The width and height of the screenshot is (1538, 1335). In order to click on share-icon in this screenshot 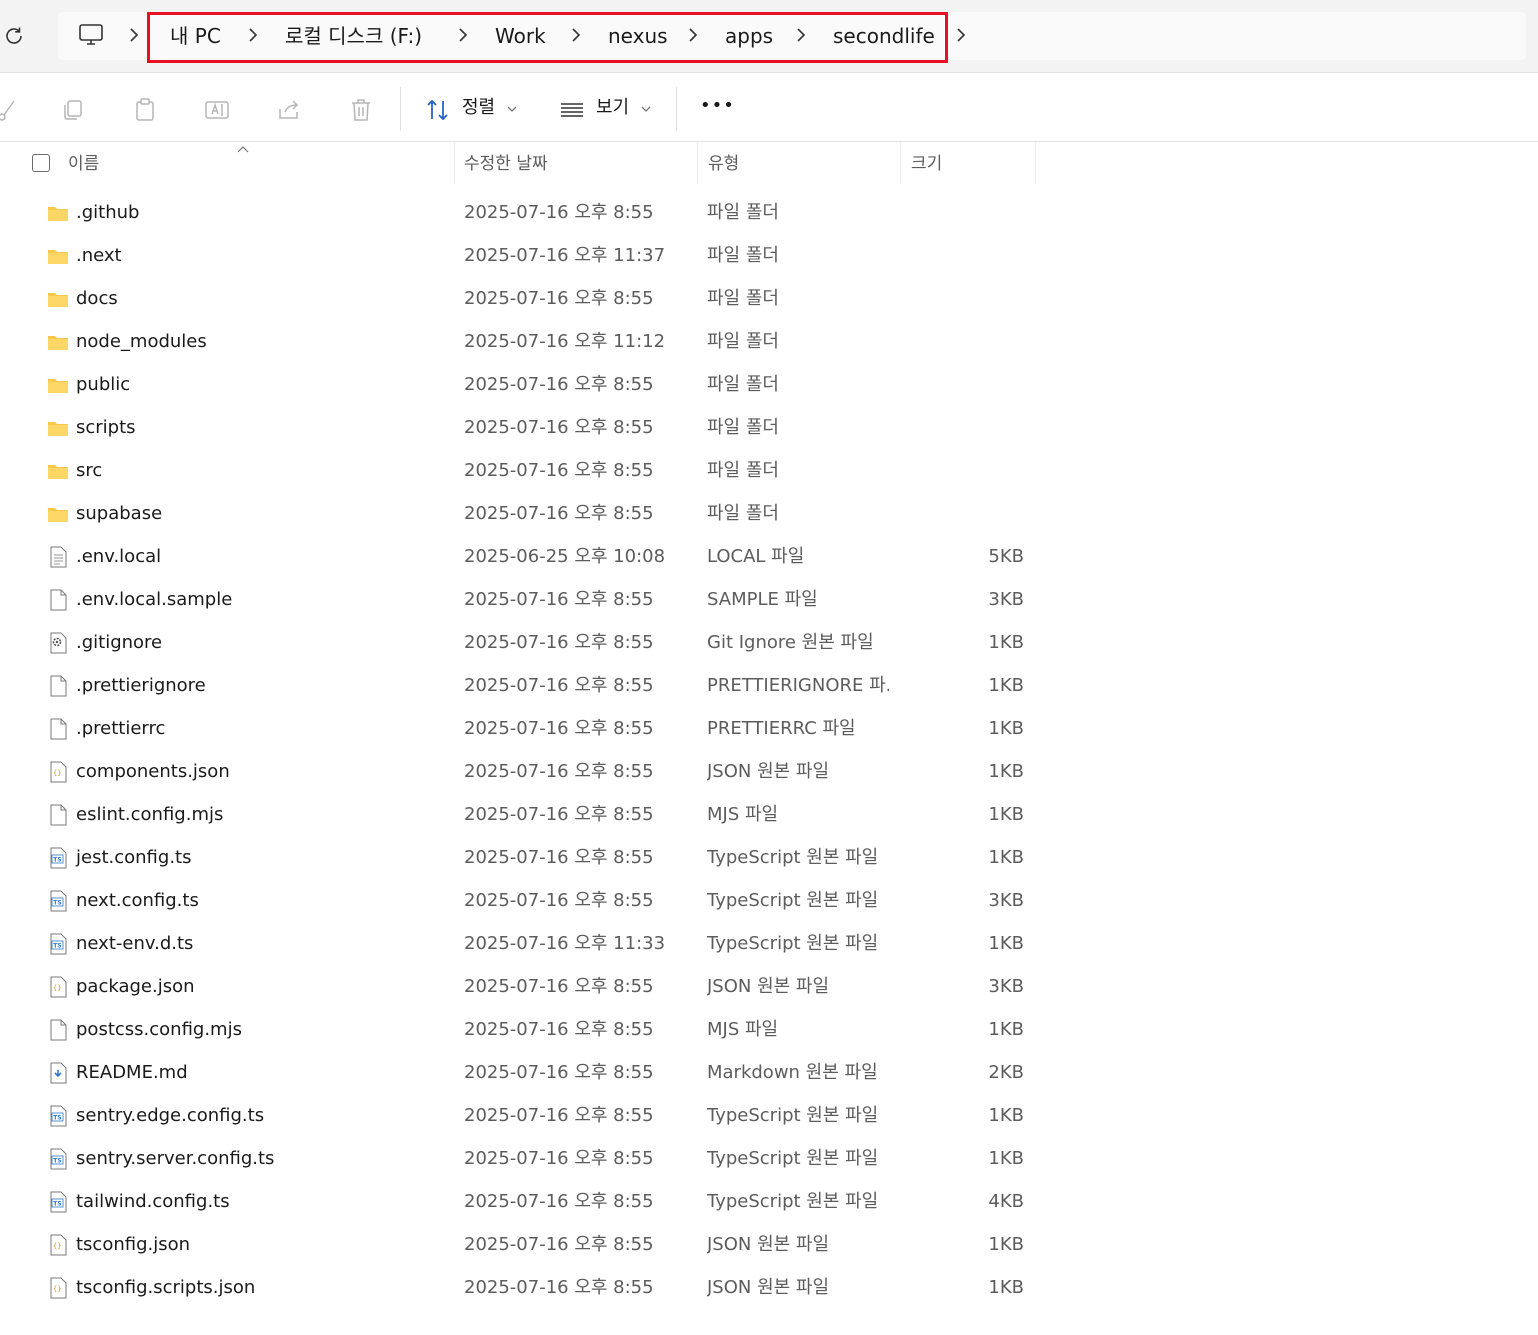, I will do `click(289, 110)`.